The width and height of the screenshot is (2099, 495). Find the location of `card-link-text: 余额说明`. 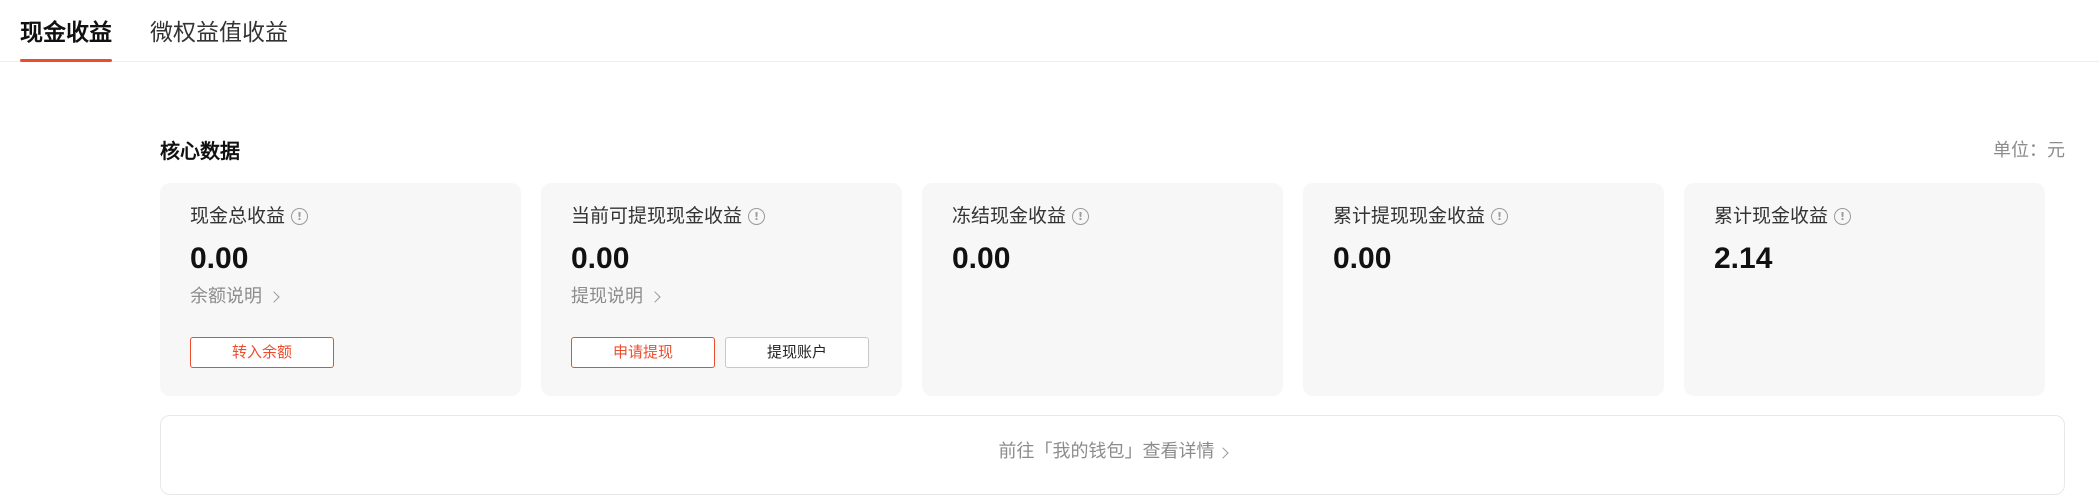

card-link-text: 余额说明 is located at coordinates (226, 296).